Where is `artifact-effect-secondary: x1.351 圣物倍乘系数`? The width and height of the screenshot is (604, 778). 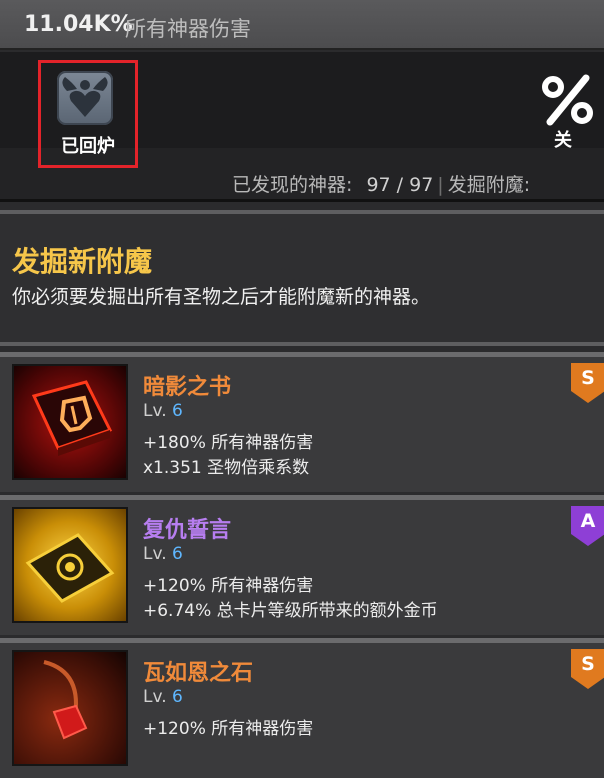
artifact-effect-secondary: x1.351 圣物倍乘系数 is located at coordinates (226, 468).